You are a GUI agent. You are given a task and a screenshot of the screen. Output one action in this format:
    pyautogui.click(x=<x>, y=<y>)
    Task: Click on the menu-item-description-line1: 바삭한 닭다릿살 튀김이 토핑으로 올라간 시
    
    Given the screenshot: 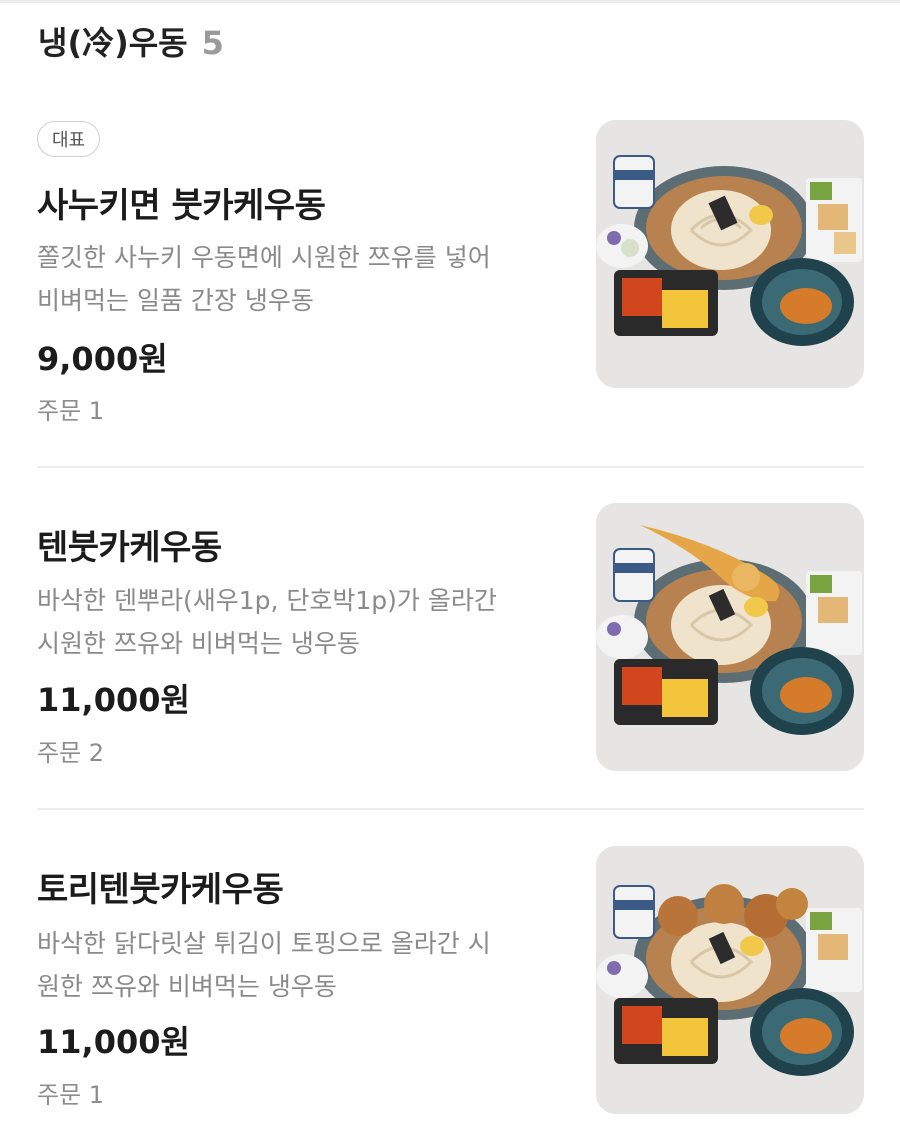 What is the action you would take?
    pyautogui.click(x=264, y=943)
    